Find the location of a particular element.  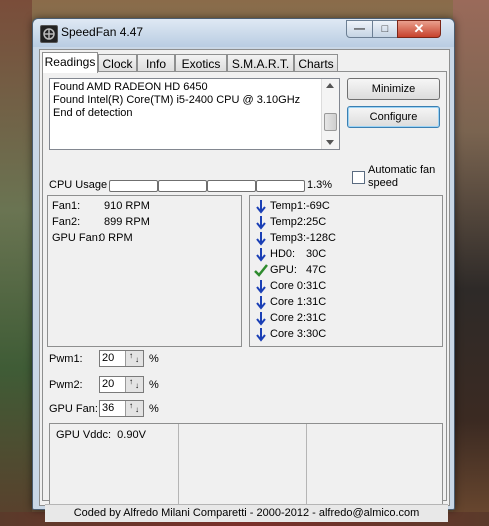

close-icon: ✕ is located at coordinates (419, 28).